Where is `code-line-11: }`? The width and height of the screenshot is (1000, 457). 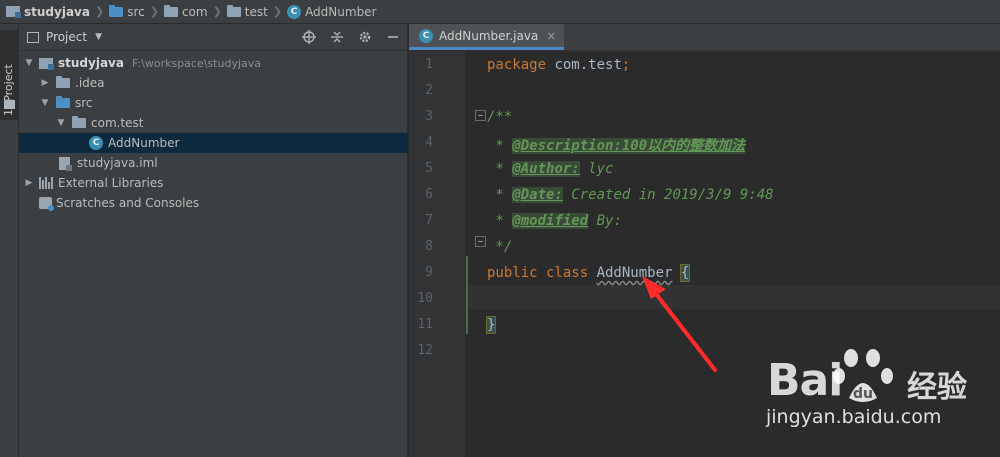
code-line-11: } is located at coordinates (491, 325).